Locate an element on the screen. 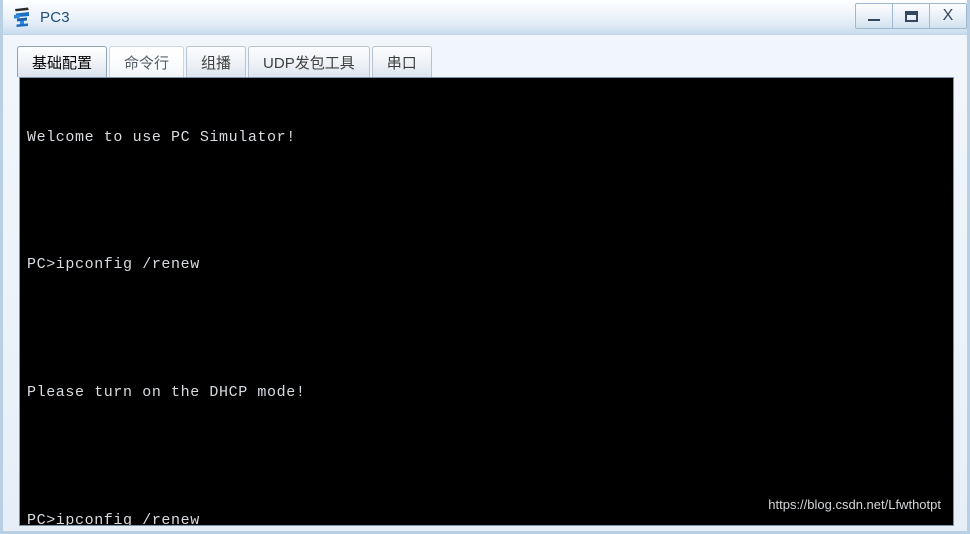 Image resolution: width=970 pixels, height=534 pixels. tab-multicast: 组播 is located at coordinates (216, 61).